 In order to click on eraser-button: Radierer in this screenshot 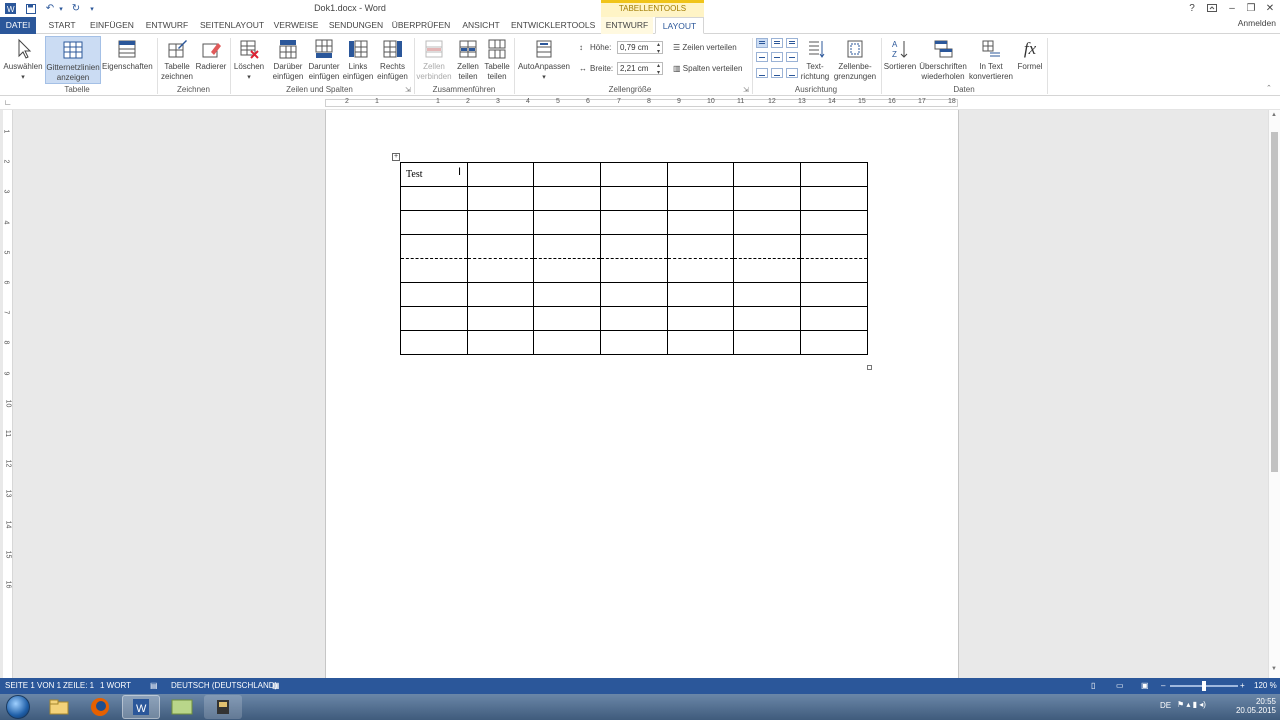, I will do `click(211, 60)`.